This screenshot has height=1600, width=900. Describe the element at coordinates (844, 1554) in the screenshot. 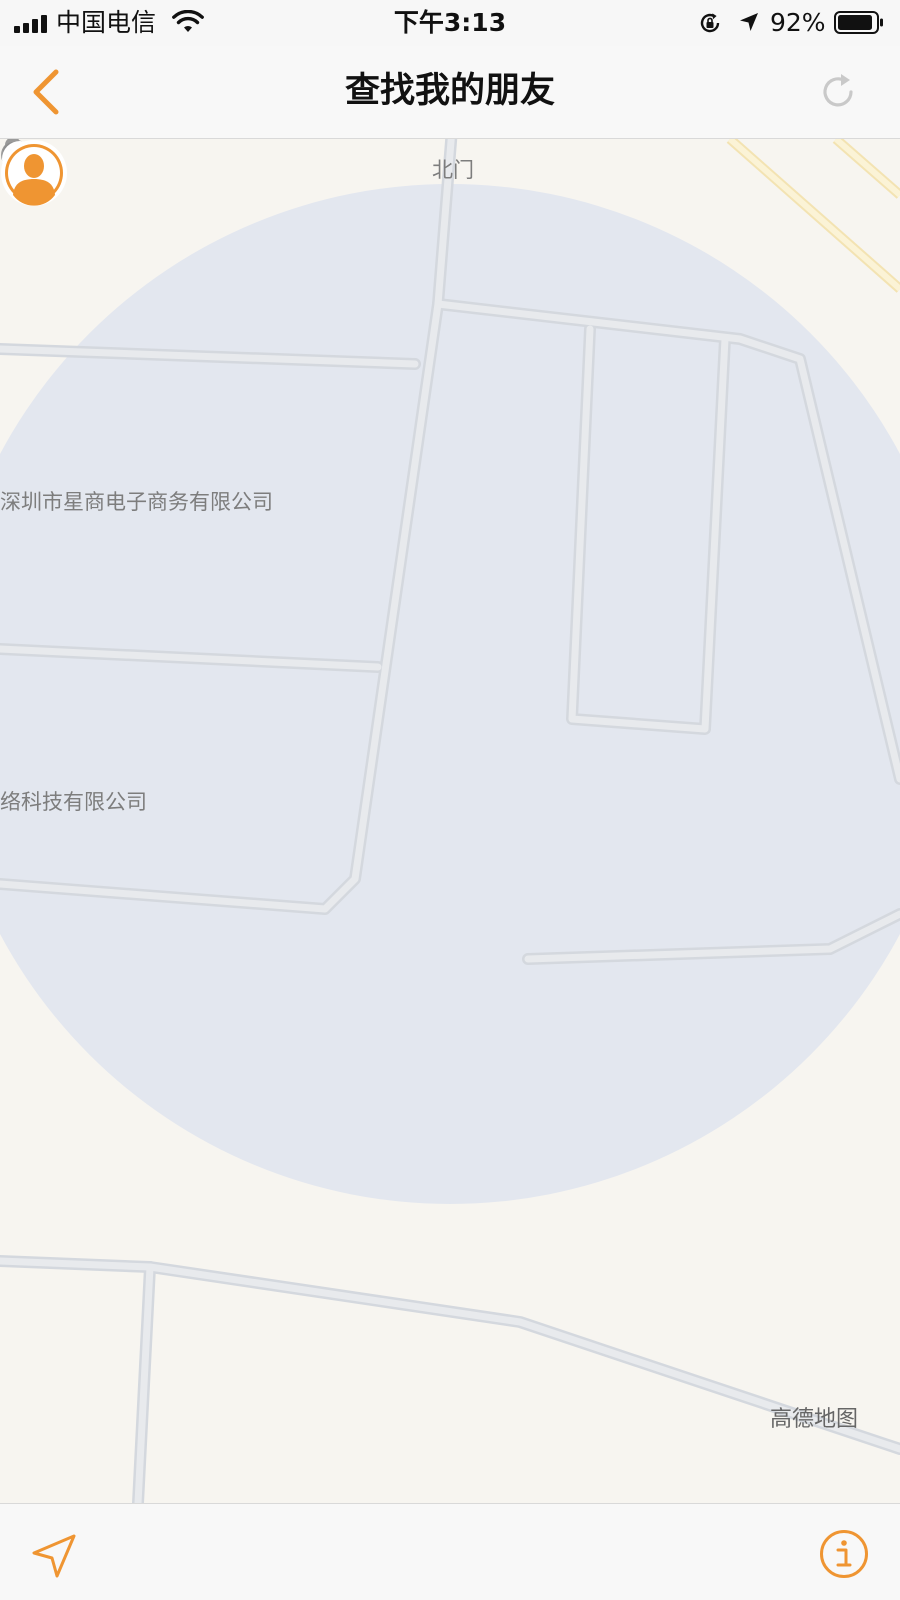

I see `info-icon` at that location.